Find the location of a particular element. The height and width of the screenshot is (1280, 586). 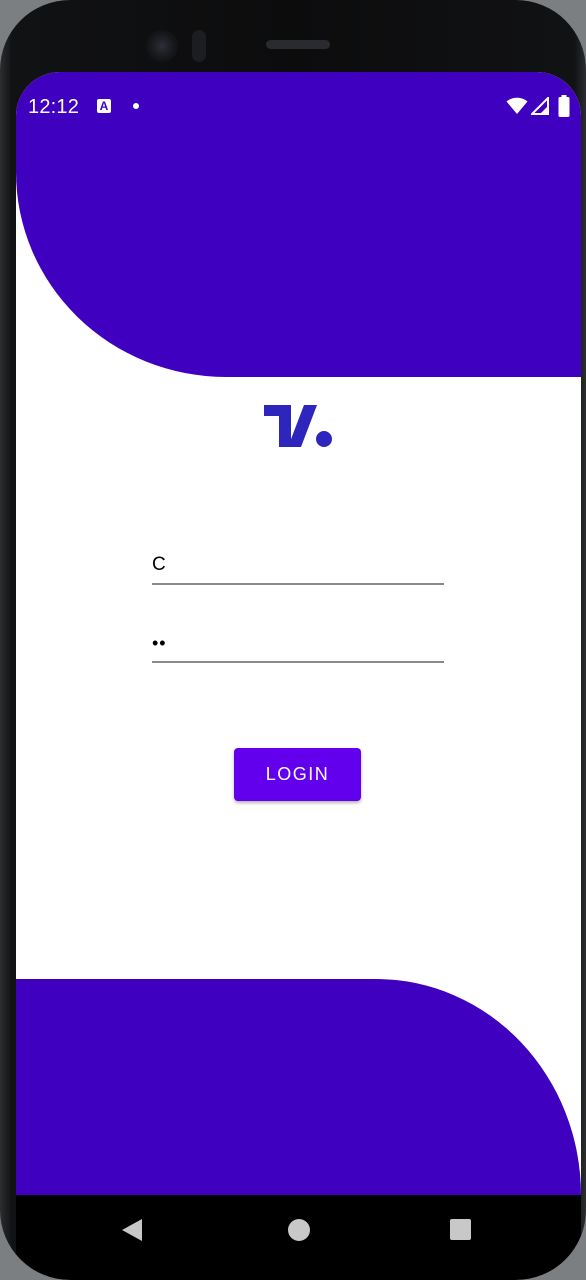

dot-icon is located at coordinates (136, 106).